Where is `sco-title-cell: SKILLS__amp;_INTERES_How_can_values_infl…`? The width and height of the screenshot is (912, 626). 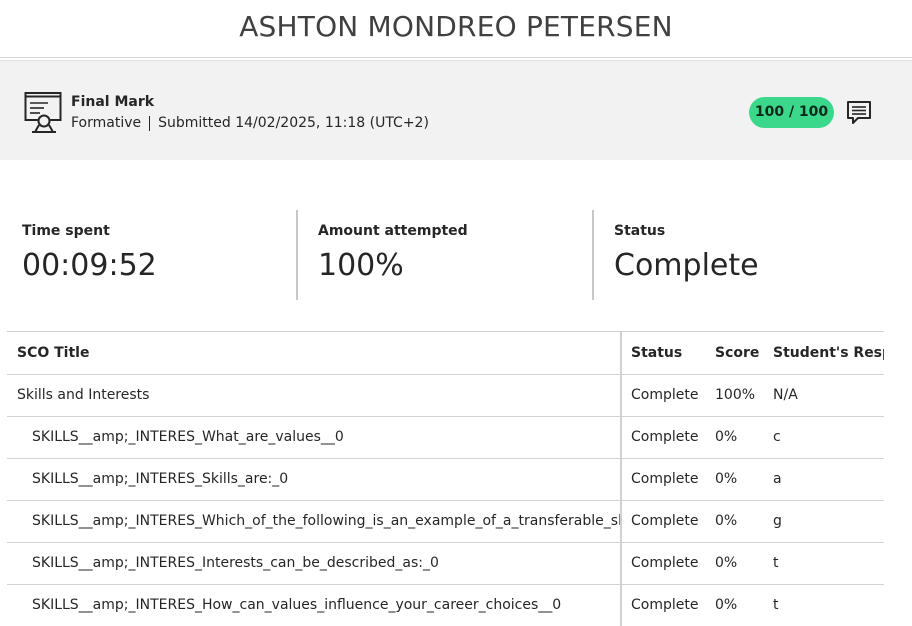 sco-title-cell: SKILLS__amp;_INTERES_How_can_values_infl… is located at coordinates (314, 605).